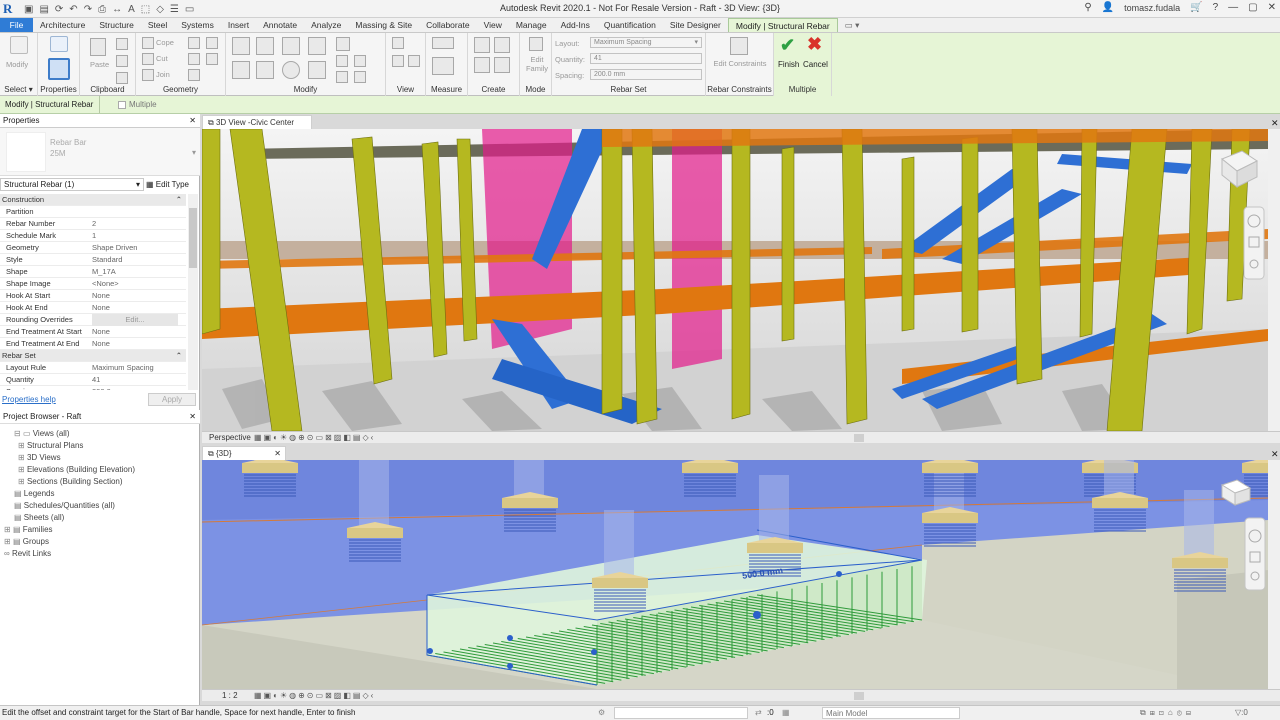 The height and width of the screenshot is (720, 1280). Describe the element at coordinates (230, 696) in the screenshot. I see `view-scale: 1 : 2` at that location.